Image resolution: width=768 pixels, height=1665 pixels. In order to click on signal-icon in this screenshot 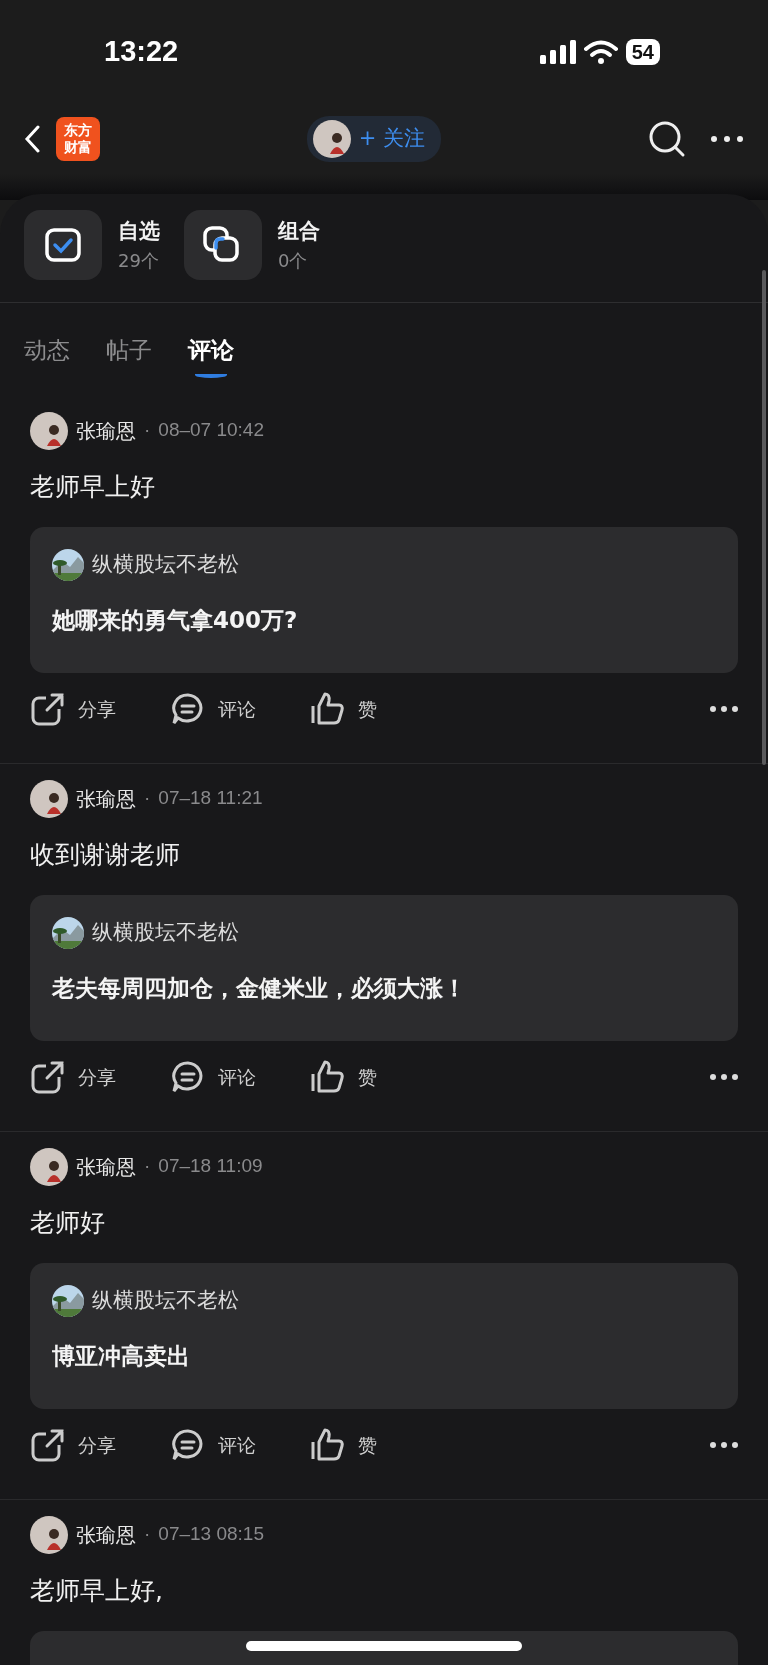, I will do `click(557, 52)`.